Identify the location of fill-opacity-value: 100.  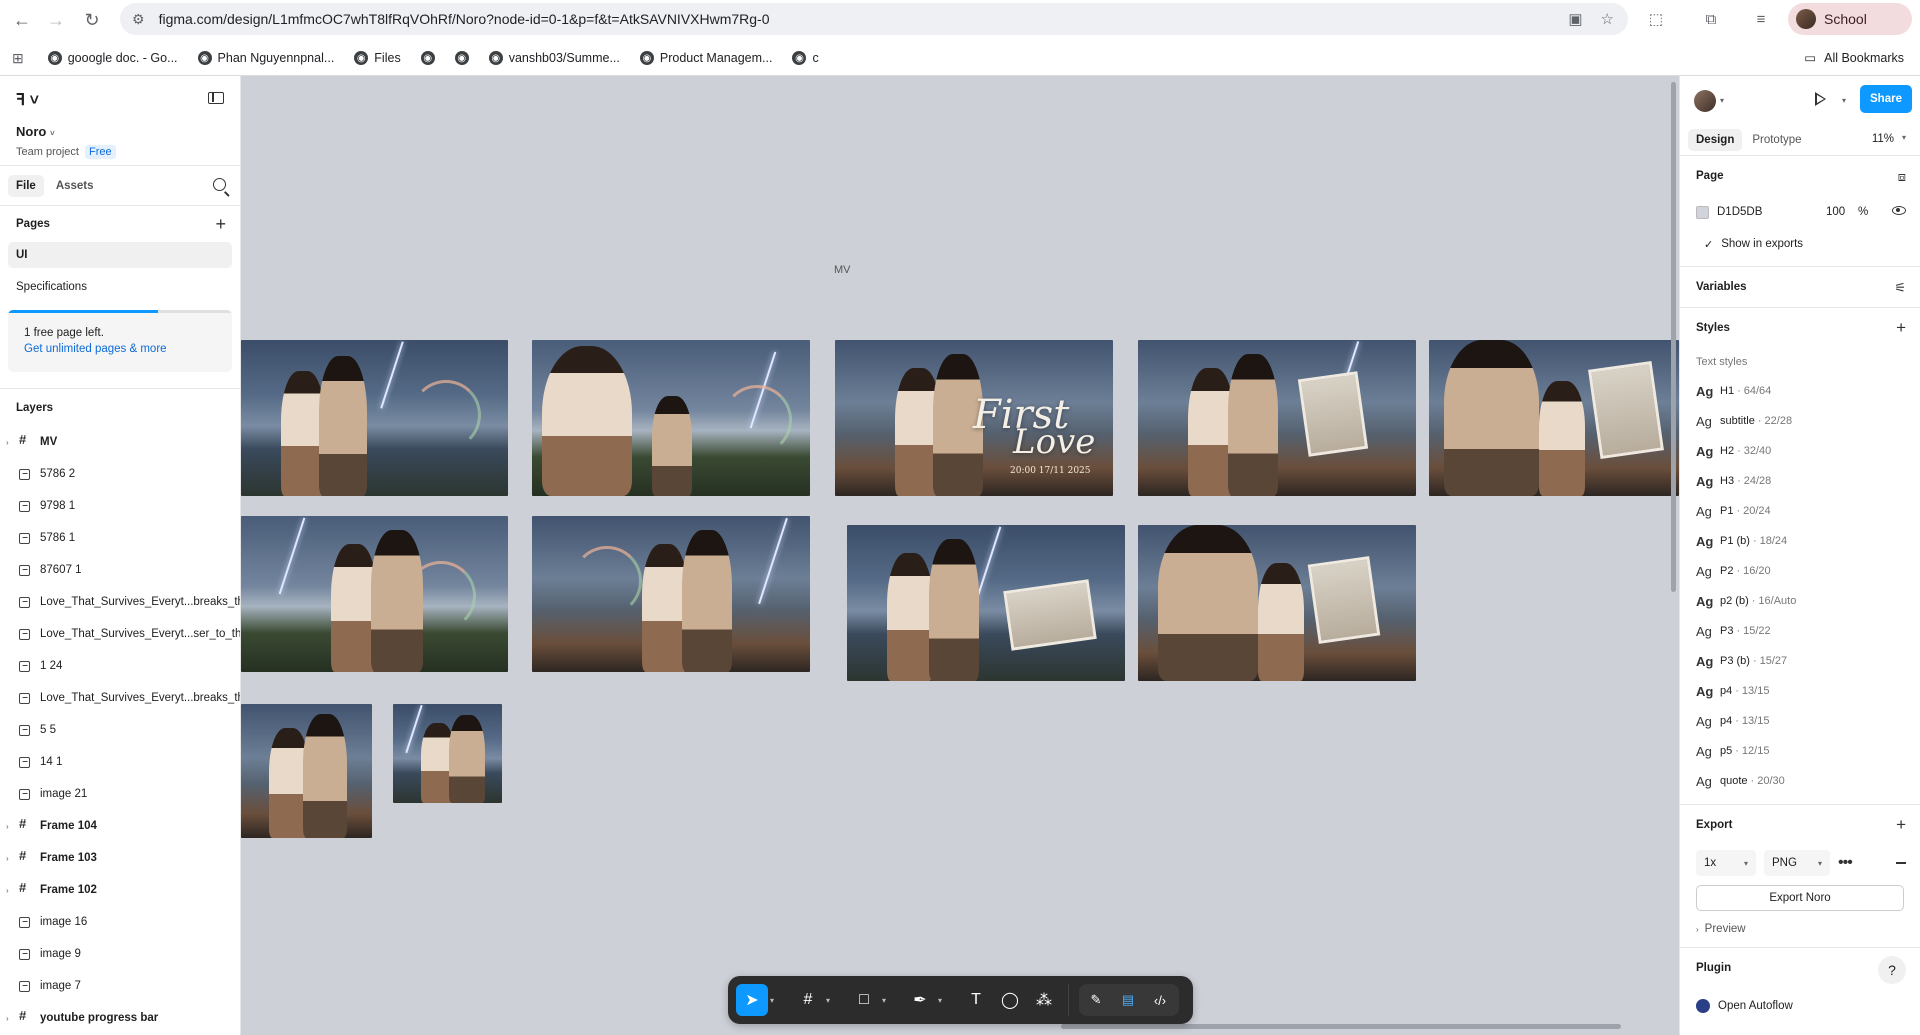
(1835, 212).